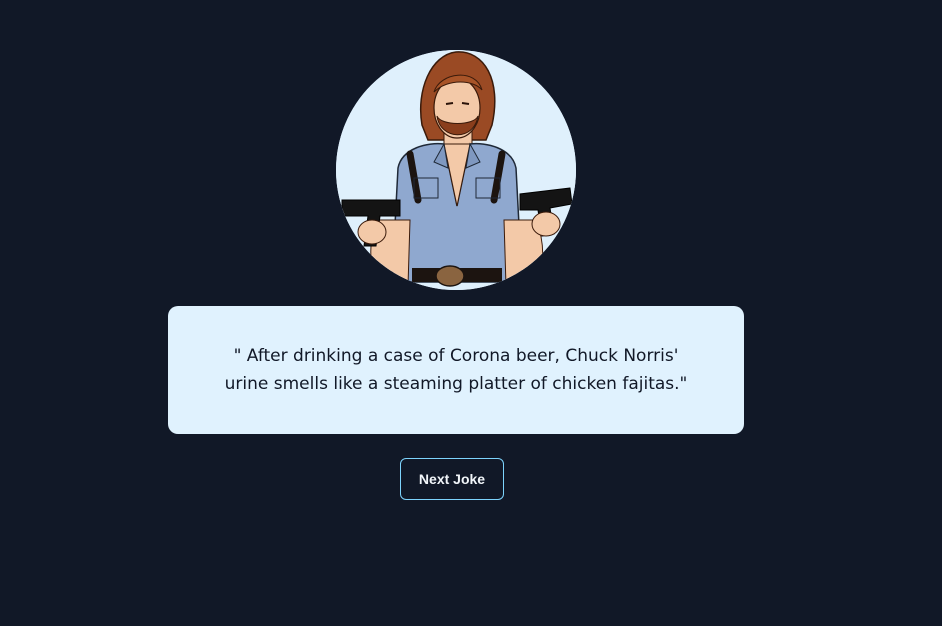  I want to click on avatar, so click(456, 170).